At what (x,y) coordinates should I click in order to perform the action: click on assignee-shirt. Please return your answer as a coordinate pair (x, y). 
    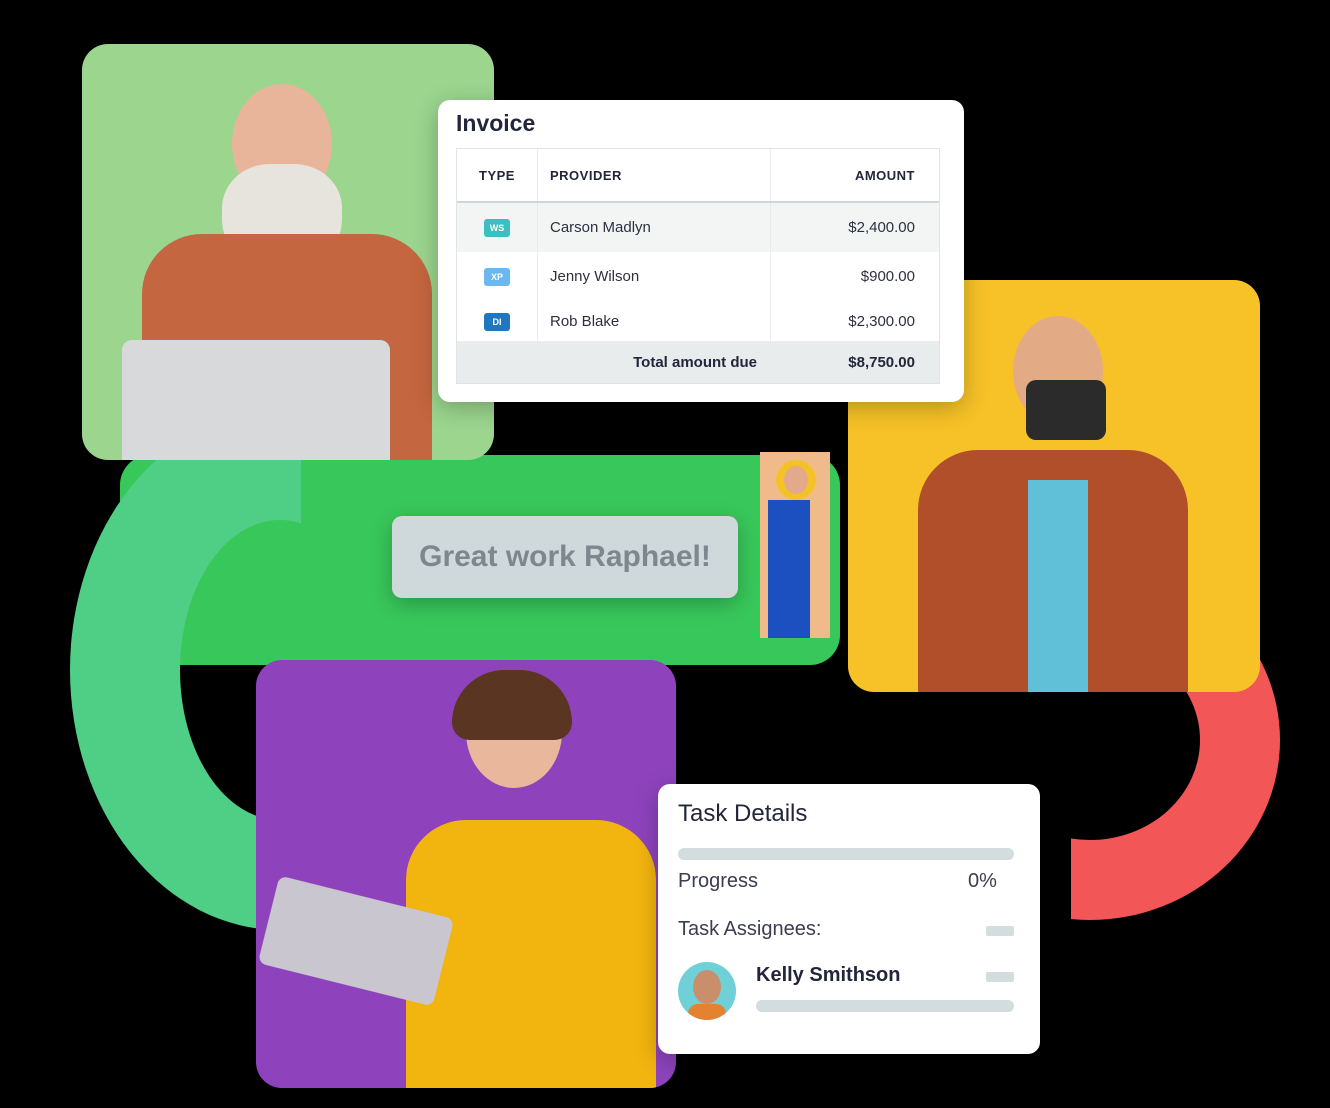
    Looking at the image, I should click on (707, 1012).